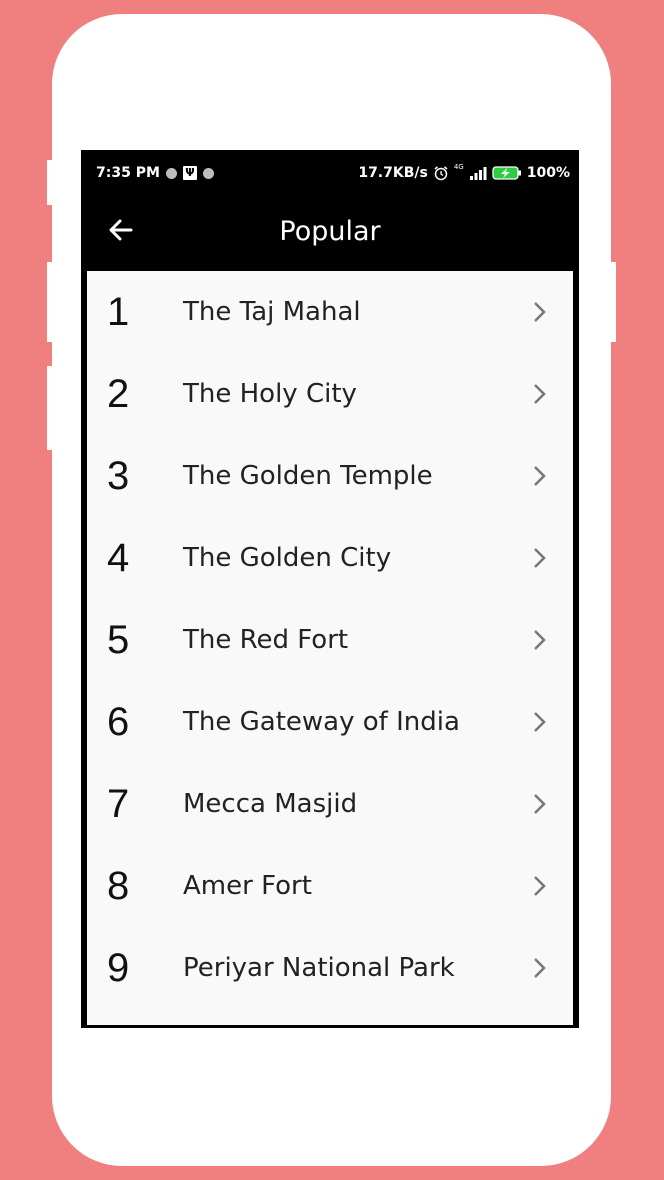 This screenshot has width=664, height=1180. What do you see at coordinates (287, 558) in the screenshot?
I see `item-name: The Golden City` at bounding box center [287, 558].